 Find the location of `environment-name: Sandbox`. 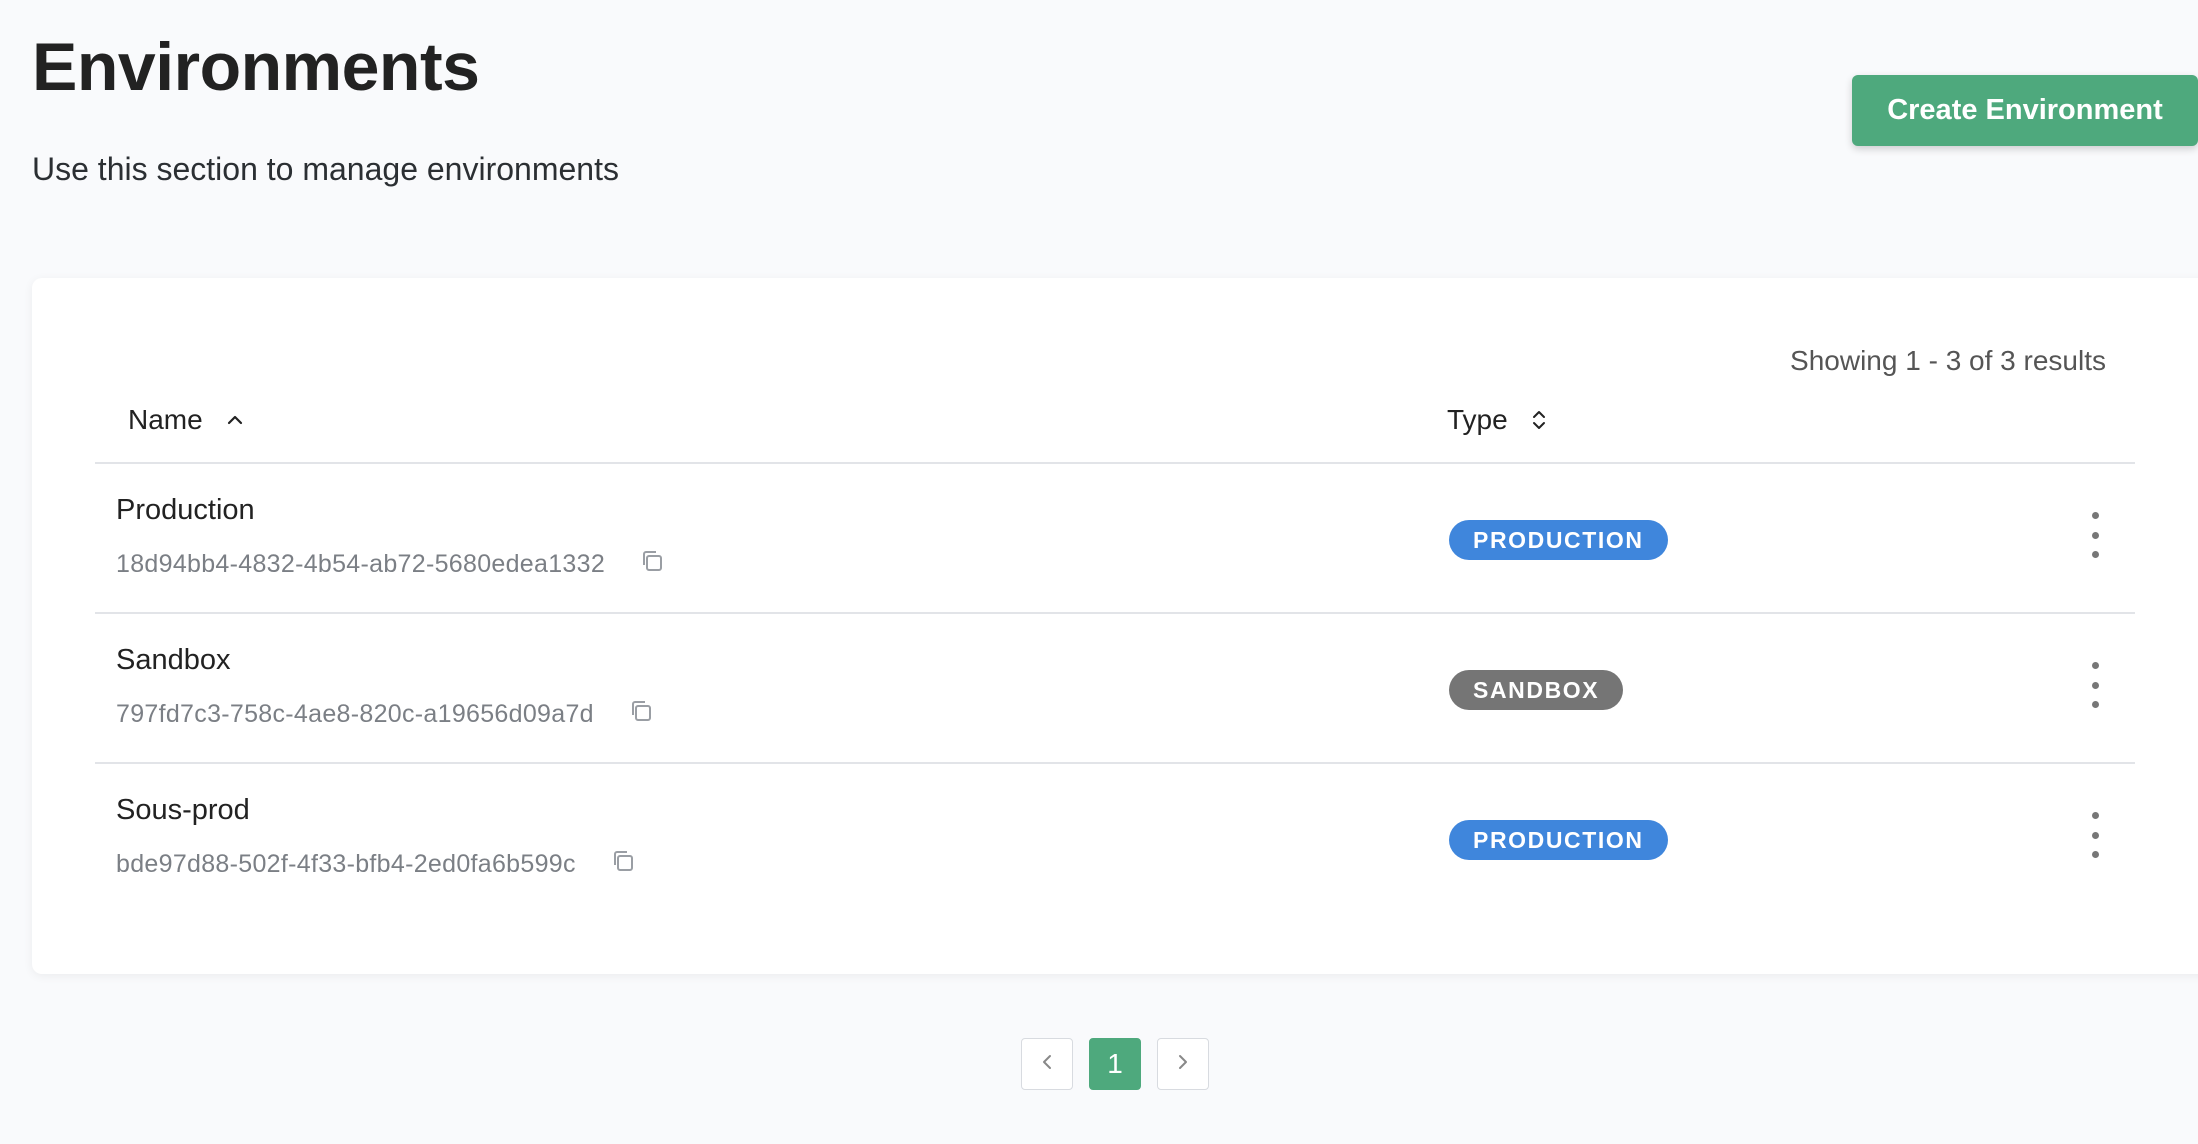

environment-name: Sandbox is located at coordinates (173, 660).